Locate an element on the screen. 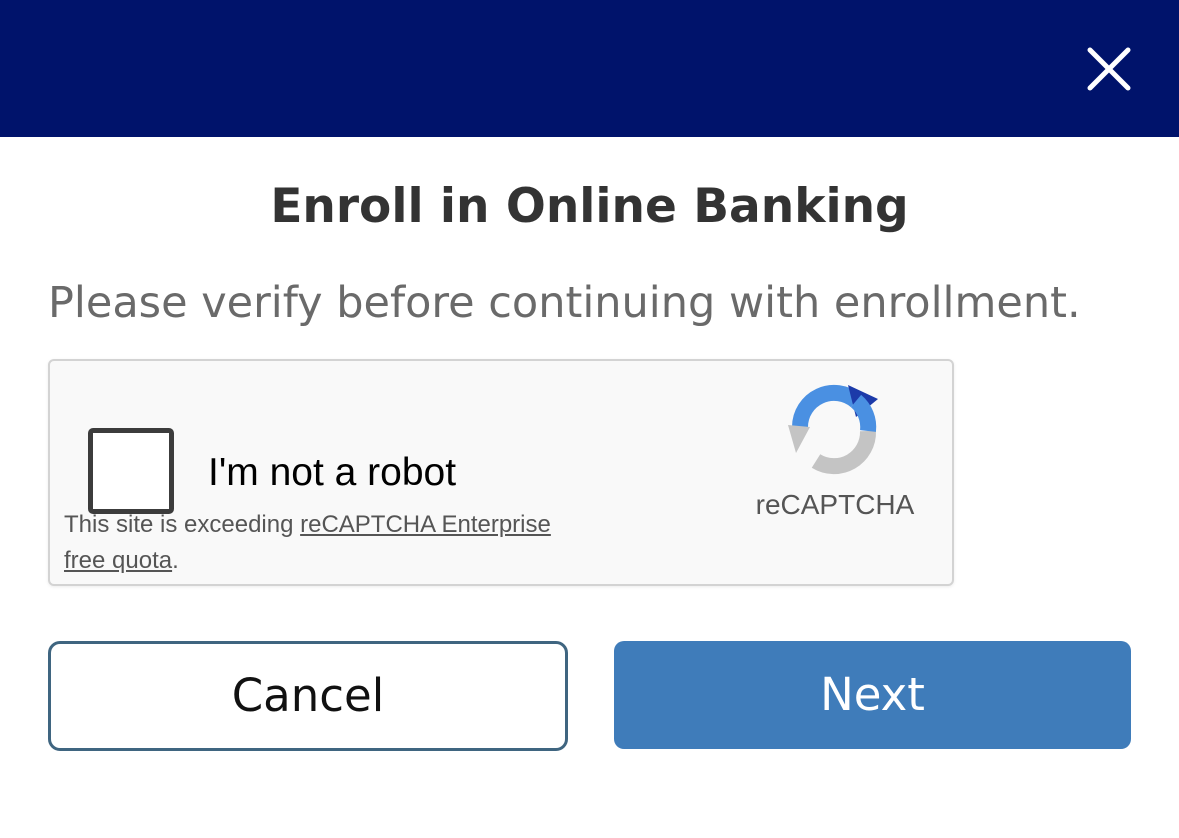  close-icon is located at coordinates (1109, 69).